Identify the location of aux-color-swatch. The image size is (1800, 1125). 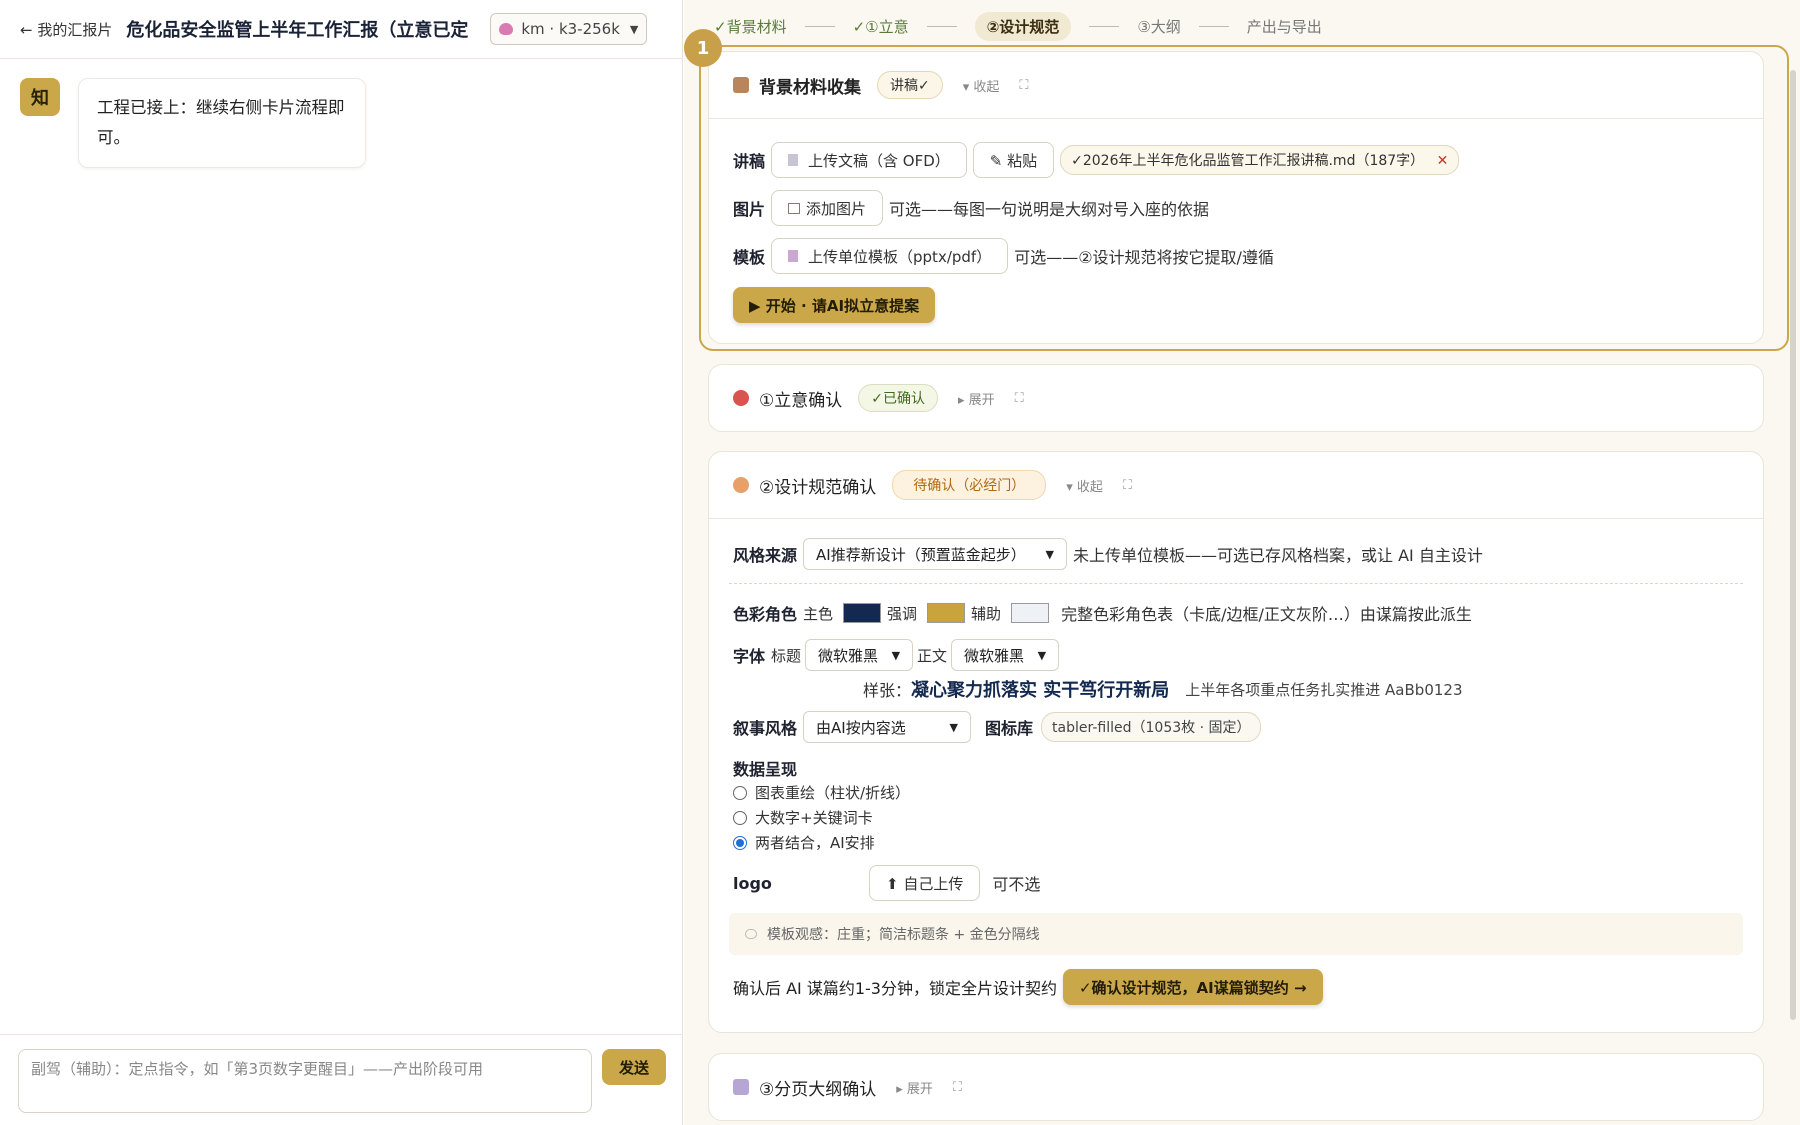
(1030, 613).